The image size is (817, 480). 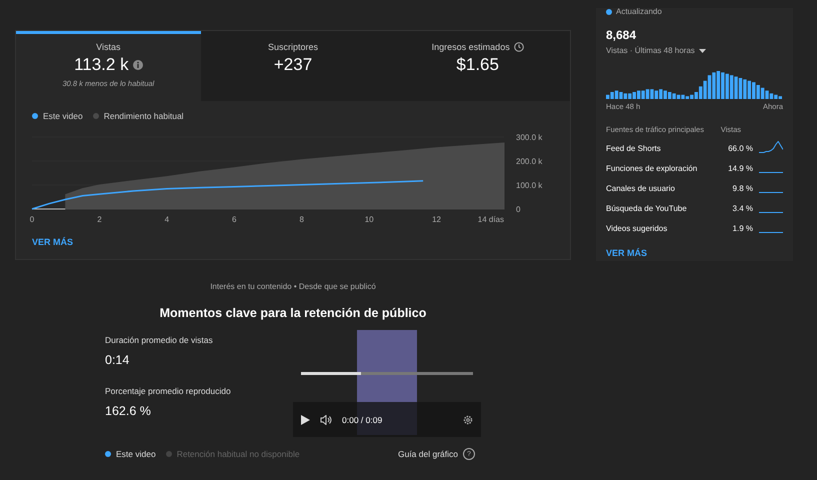 What do you see at coordinates (326, 419) in the screenshot?
I see `volume-icon` at bounding box center [326, 419].